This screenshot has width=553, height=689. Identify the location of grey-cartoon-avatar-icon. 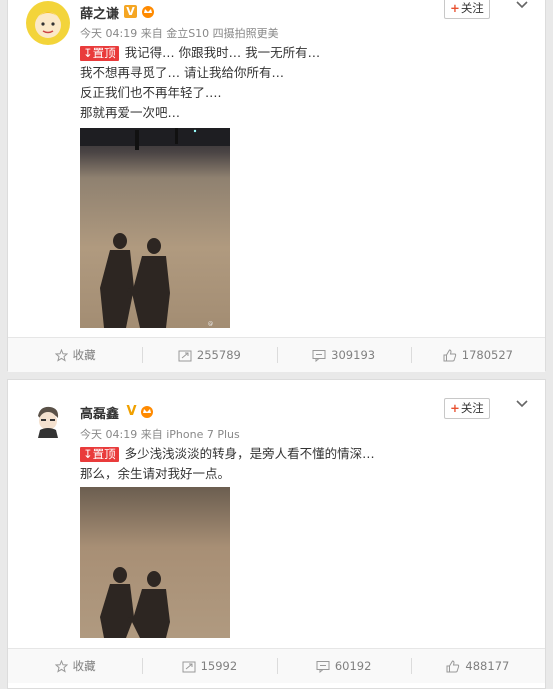
(48, 420).